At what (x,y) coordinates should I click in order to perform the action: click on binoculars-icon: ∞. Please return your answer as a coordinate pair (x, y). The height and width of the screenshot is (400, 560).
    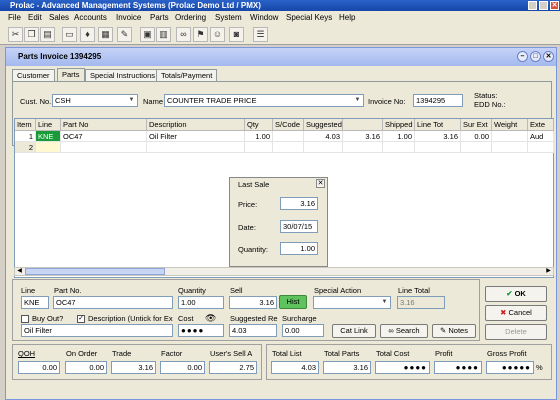
    Looking at the image, I should click on (183, 34).